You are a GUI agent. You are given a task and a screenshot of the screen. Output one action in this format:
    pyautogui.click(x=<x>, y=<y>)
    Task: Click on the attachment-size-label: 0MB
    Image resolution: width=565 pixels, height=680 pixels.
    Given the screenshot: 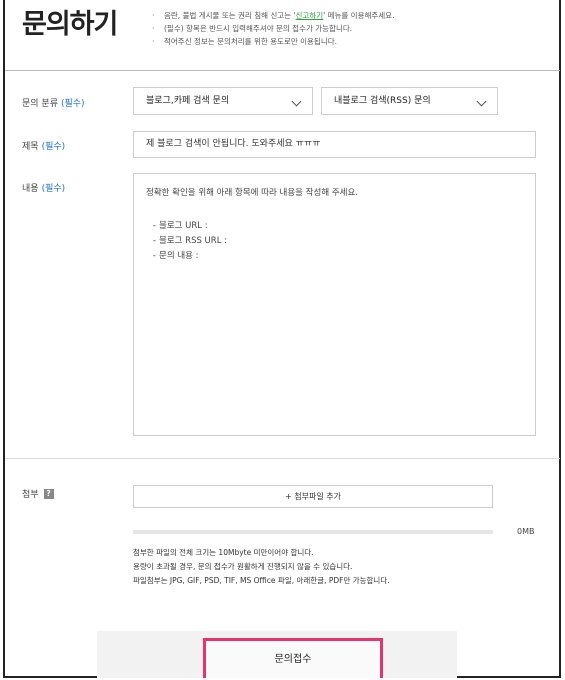 What is the action you would take?
    pyautogui.click(x=526, y=531)
    